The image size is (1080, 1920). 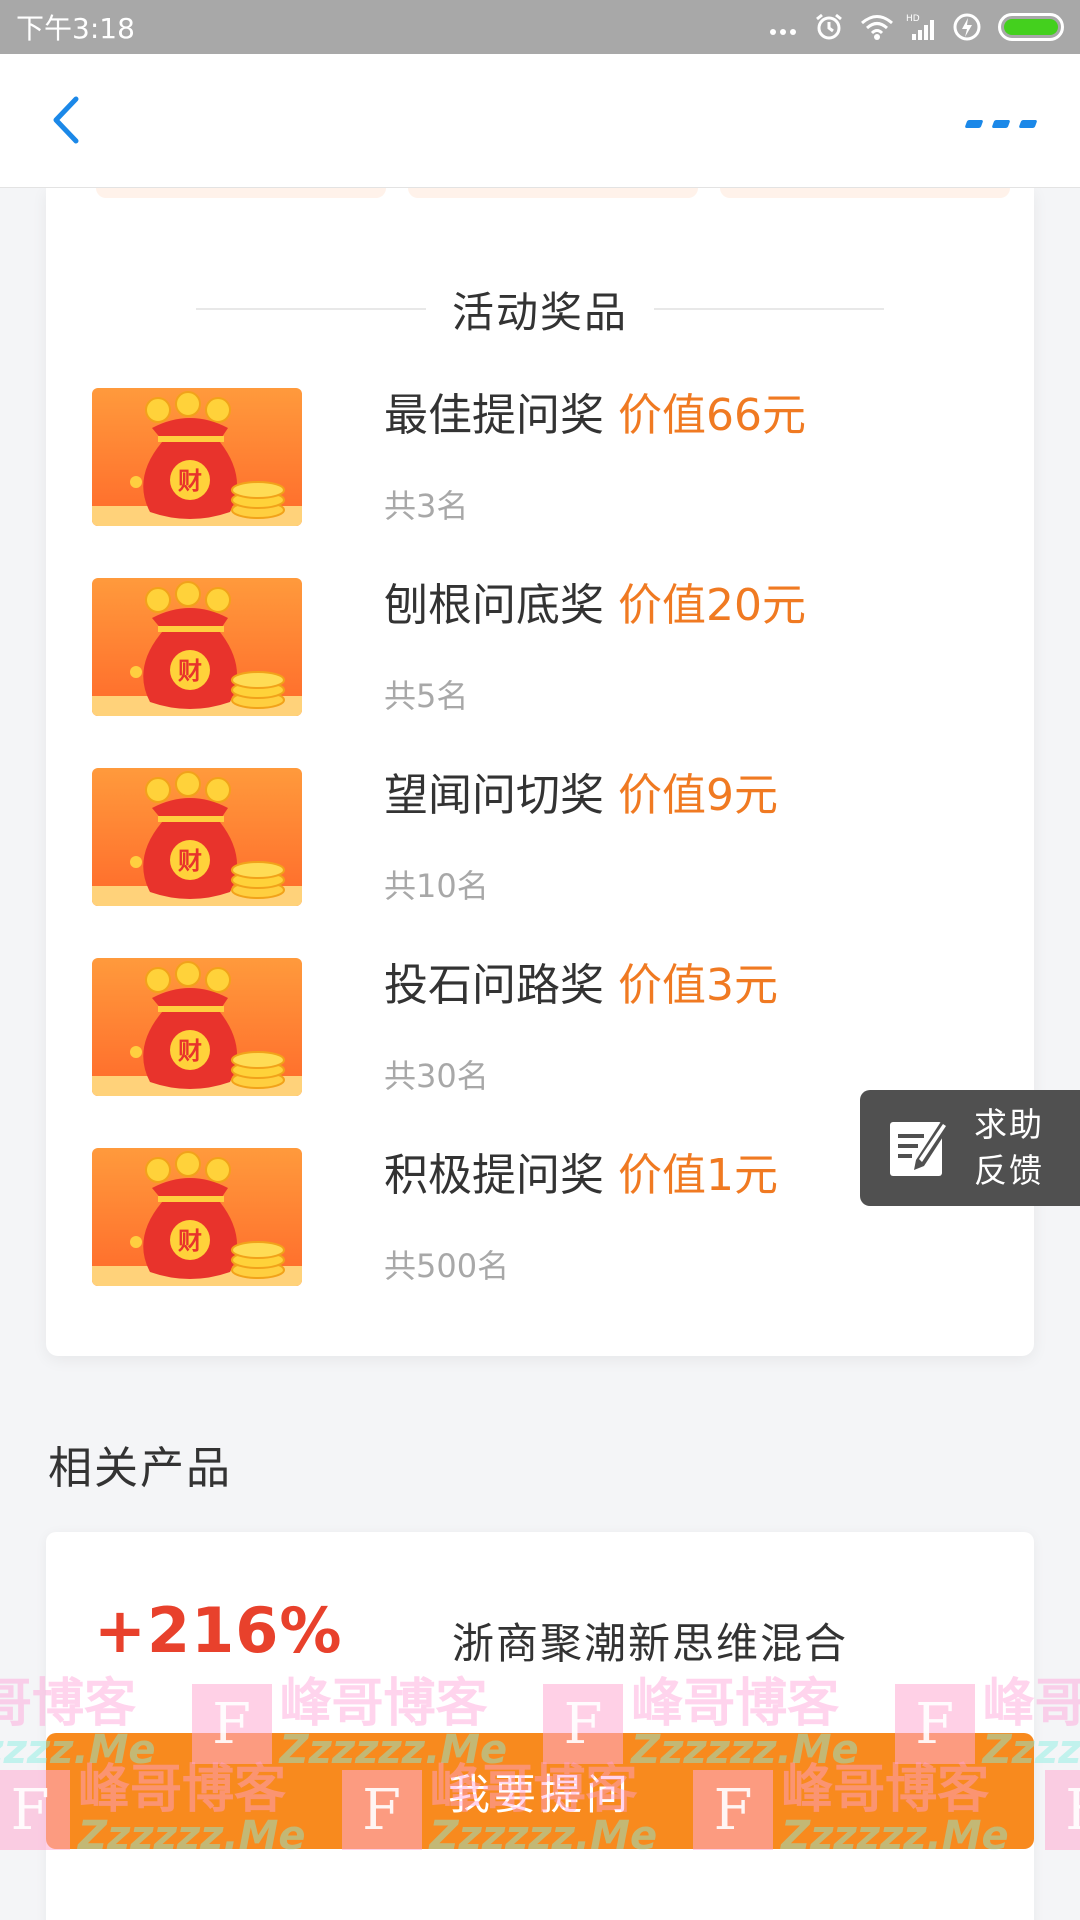 What do you see at coordinates (829, 27) in the screenshot?
I see `alarm-icon` at bounding box center [829, 27].